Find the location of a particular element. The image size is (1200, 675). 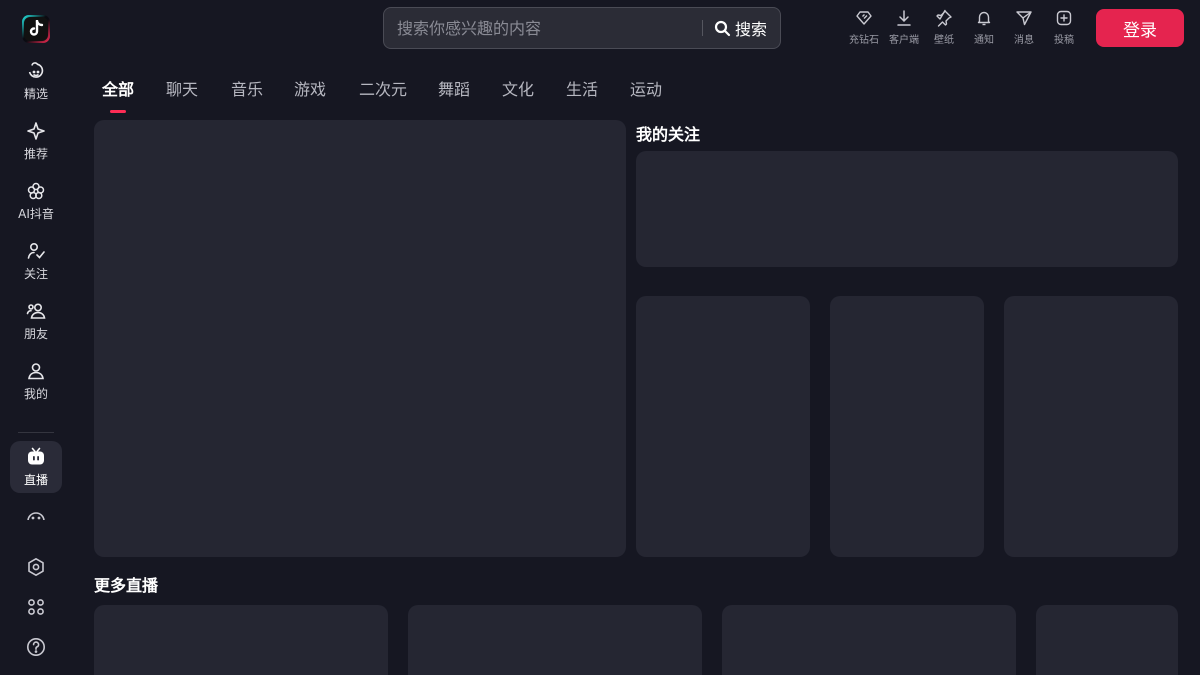

sparkle-icon is located at coordinates (36, 131).